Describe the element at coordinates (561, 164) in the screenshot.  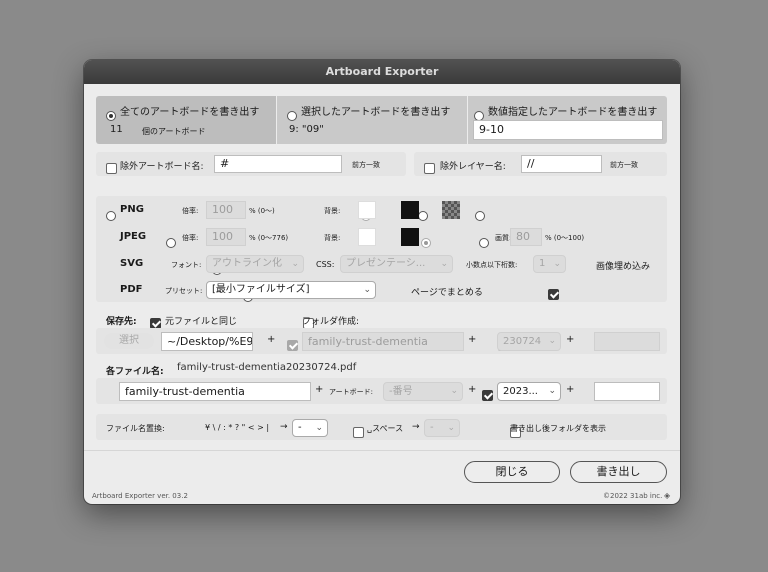
I see `exclude-layer-input: //` at that location.